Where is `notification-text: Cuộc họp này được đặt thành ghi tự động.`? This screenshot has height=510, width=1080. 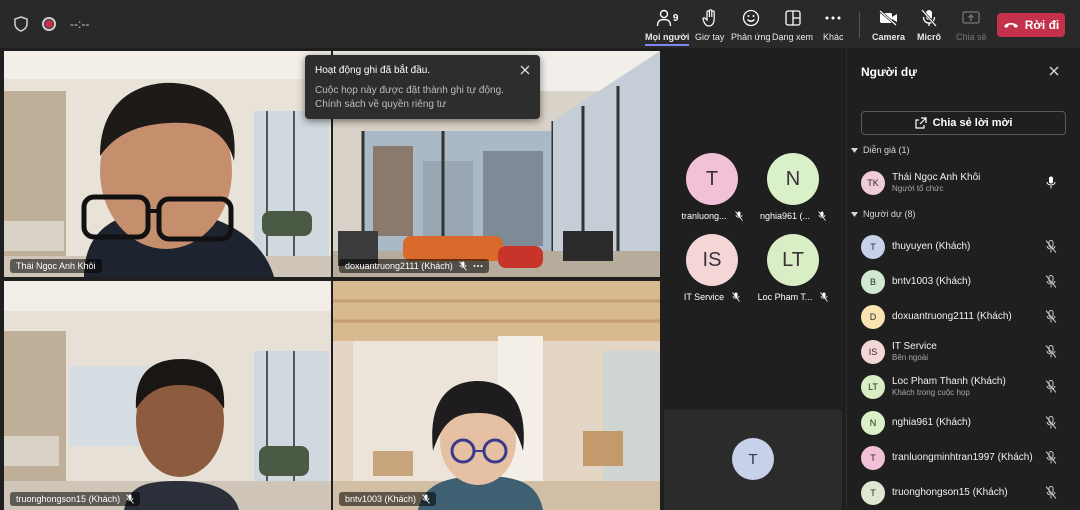 notification-text: Cuộc họp này được đặt thành ghi tự động. is located at coordinates (409, 90).